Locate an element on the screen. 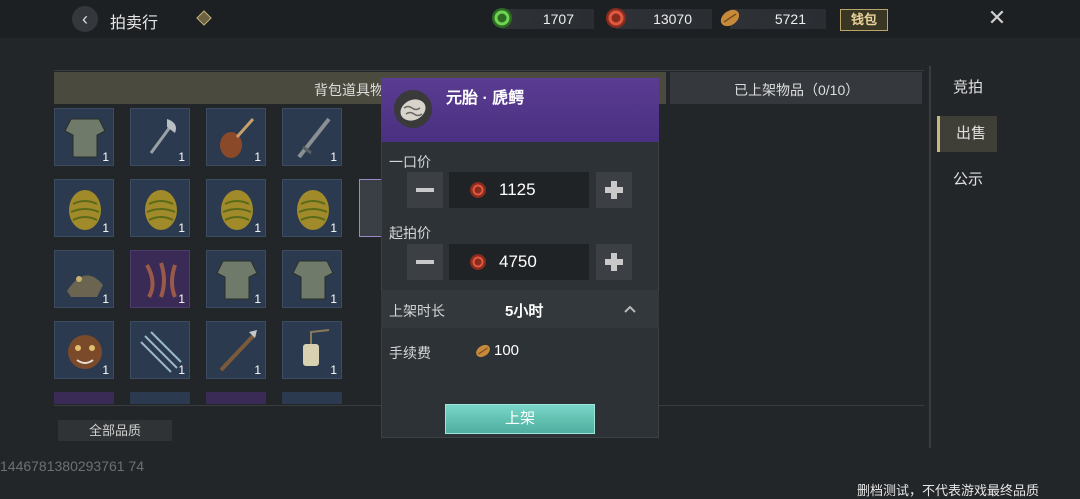 The image size is (1080, 499). list-item-button: 上架 is located at coordinates (520, 419).